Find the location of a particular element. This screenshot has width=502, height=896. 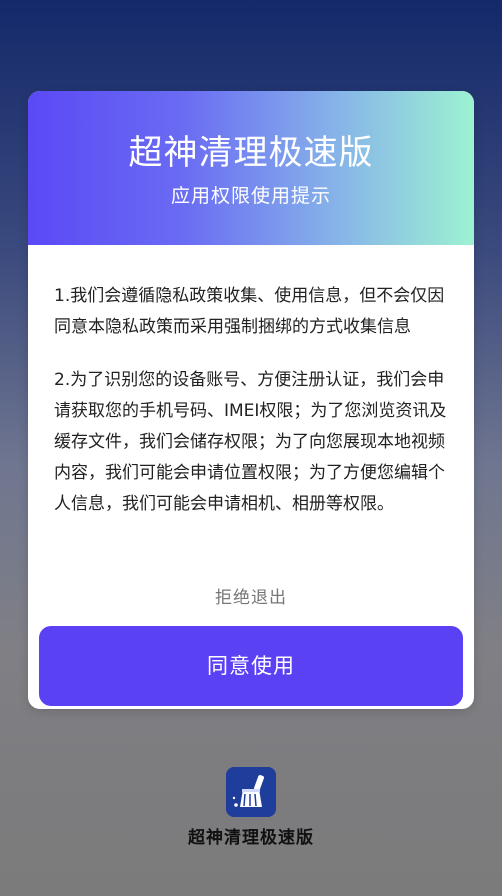

dialog-subtitle: 应用权限使用提示 is located at coordinates (250, 196).